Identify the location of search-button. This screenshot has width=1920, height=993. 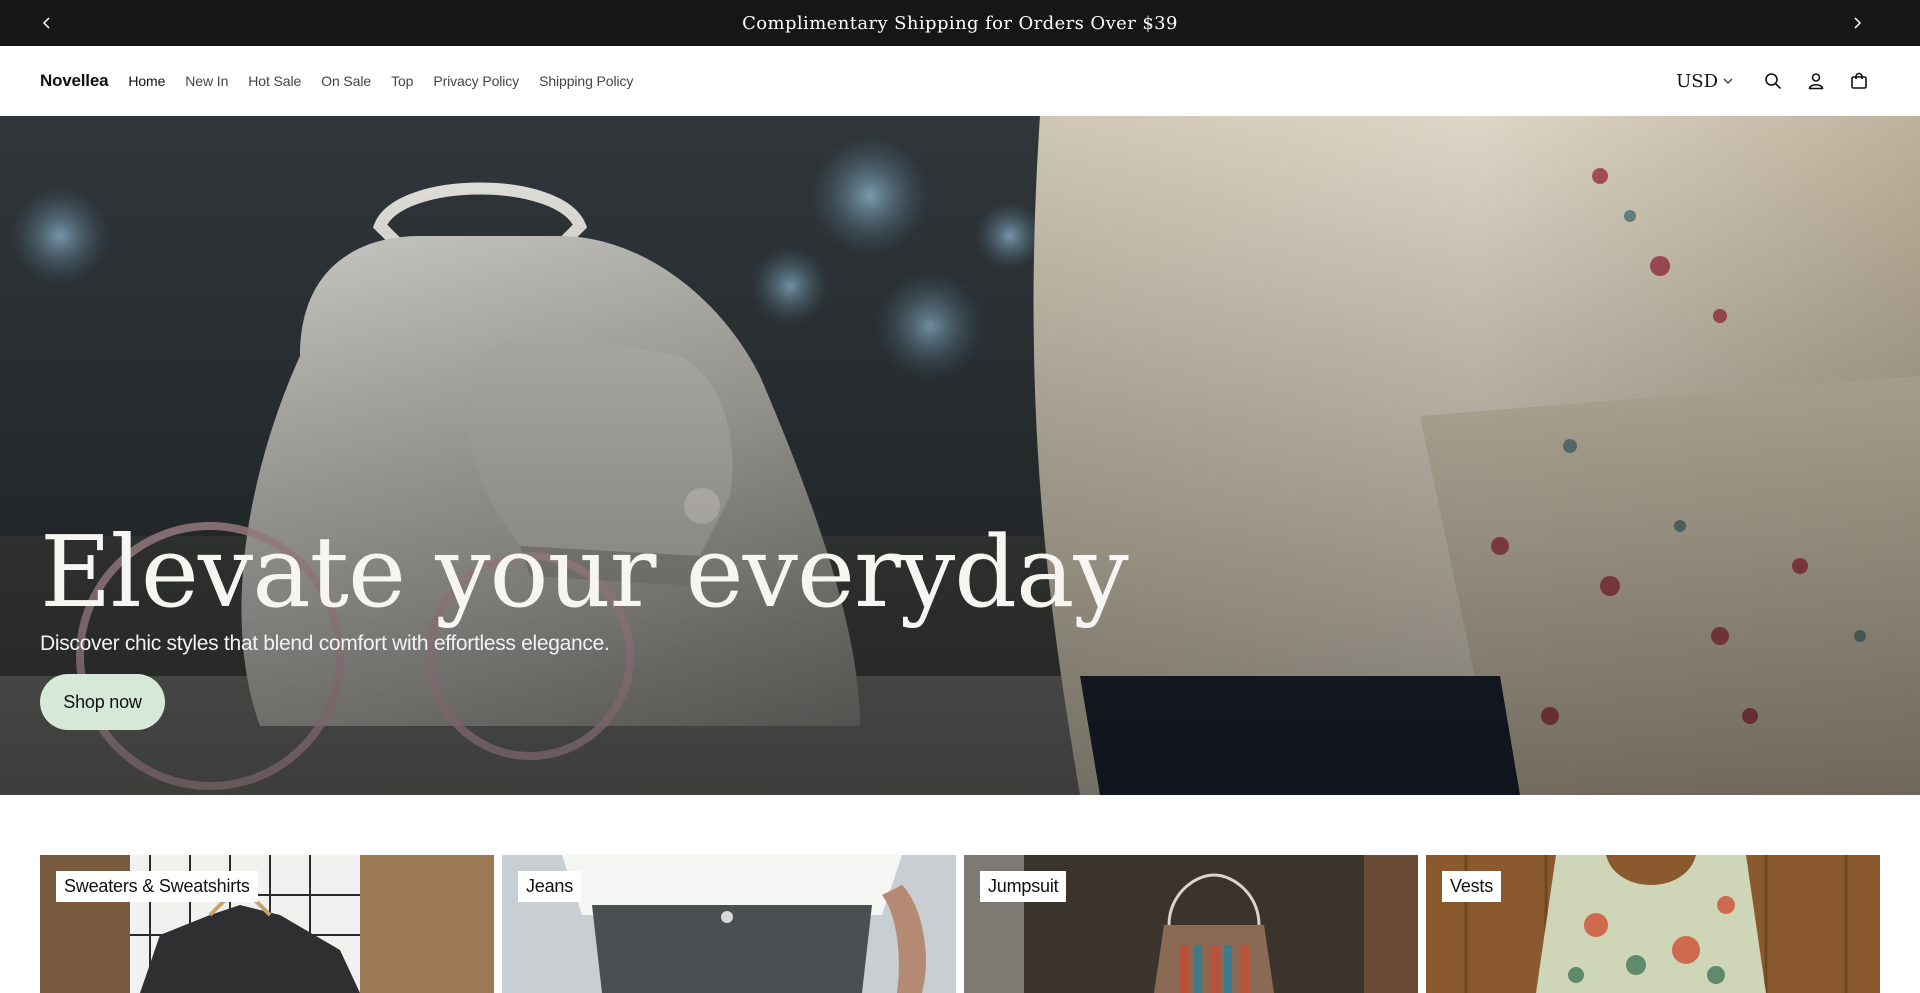
(1772, 81).